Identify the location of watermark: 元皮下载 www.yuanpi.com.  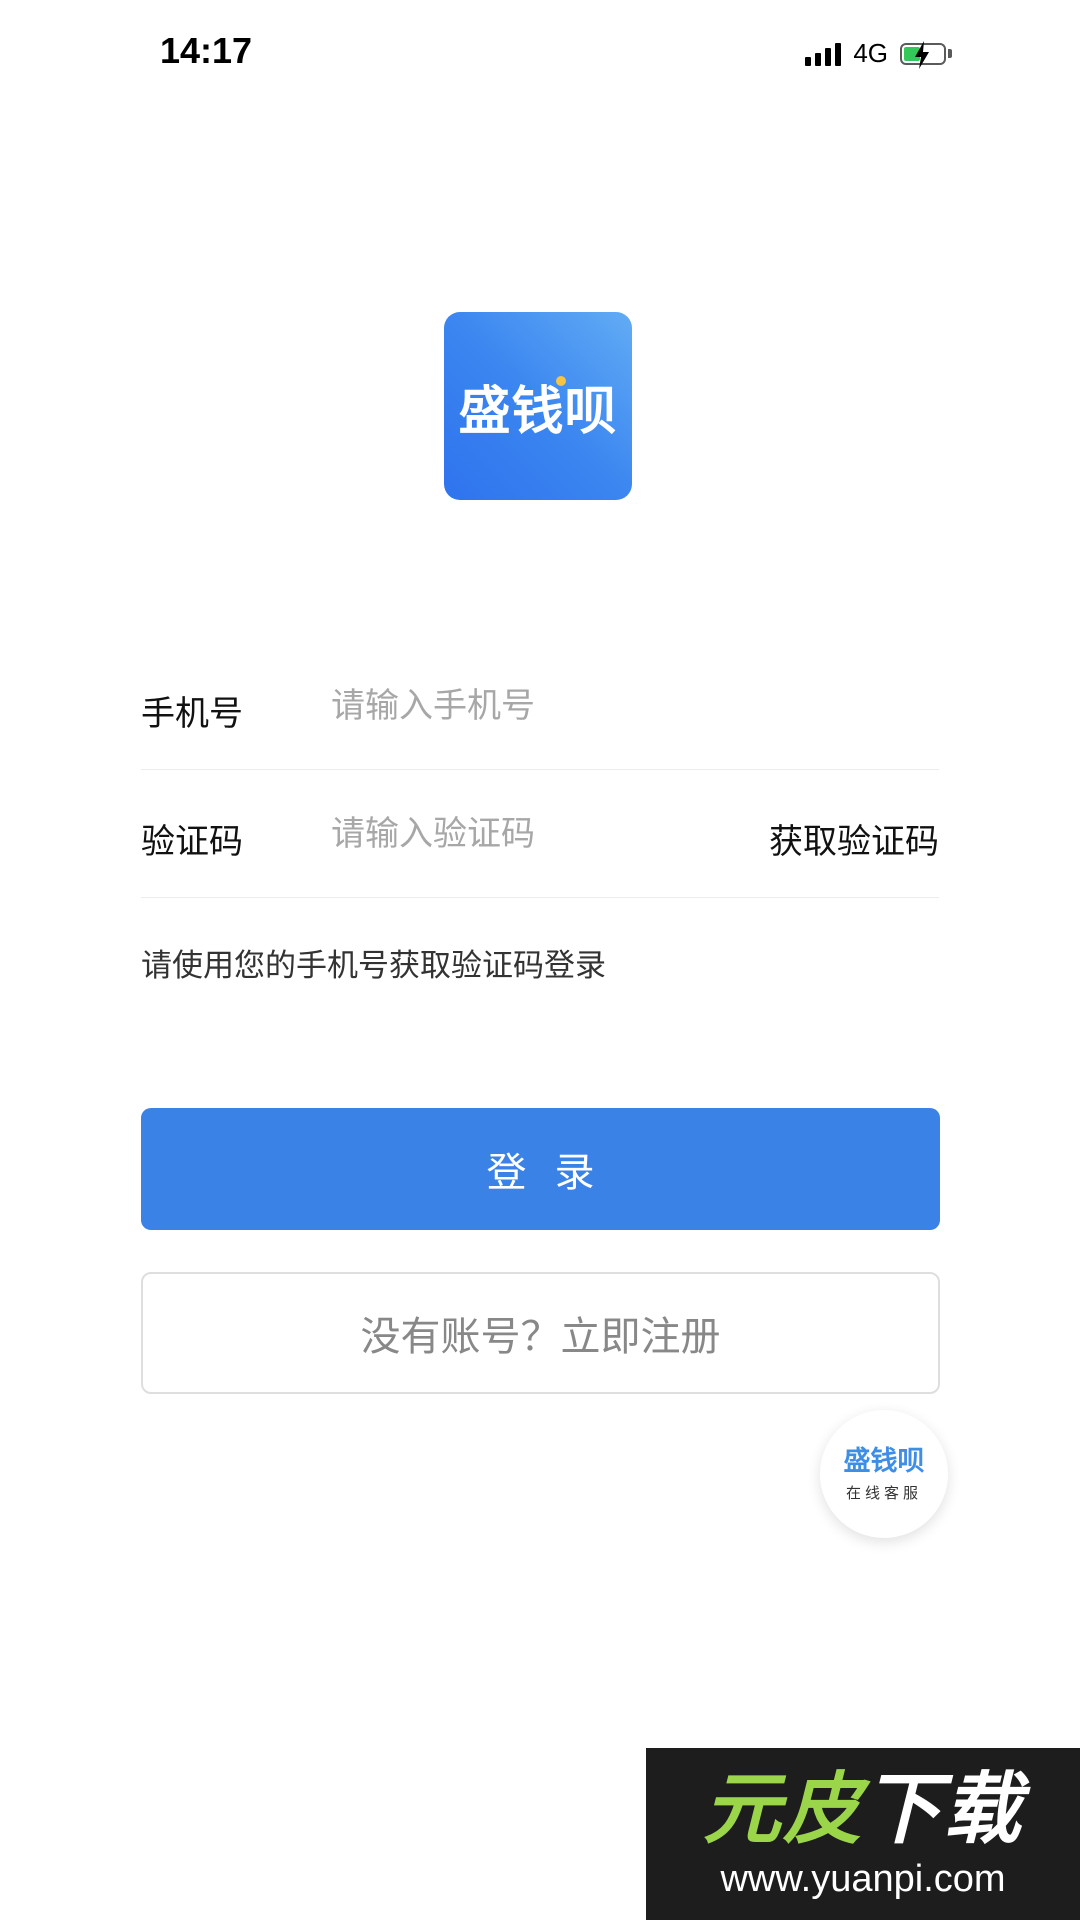
(863, 1834).